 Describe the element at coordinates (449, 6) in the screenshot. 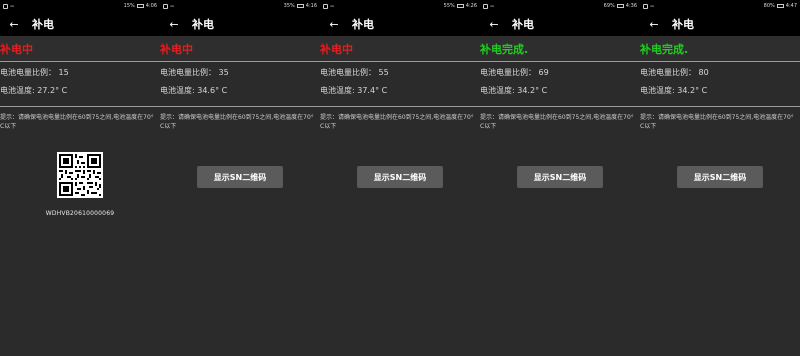

I see `battery-percent: 55%` at that location.